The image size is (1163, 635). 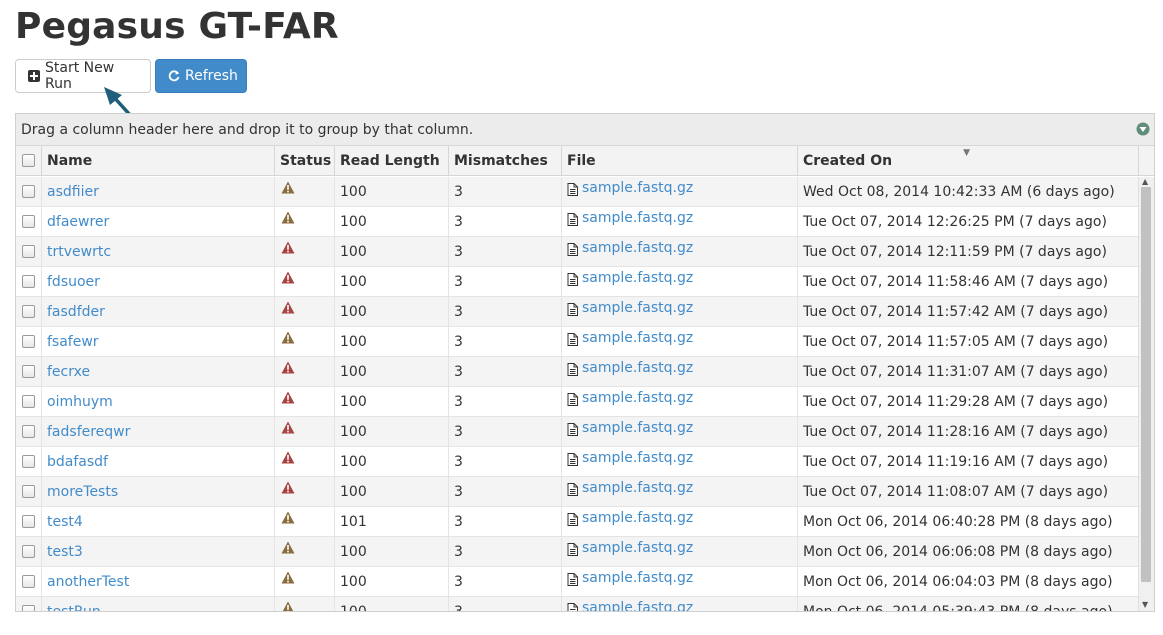 What do you see at coordinates (158, 160) in the screenshot?
I see `column-header-name: Name` at bounding box center [158, 160].